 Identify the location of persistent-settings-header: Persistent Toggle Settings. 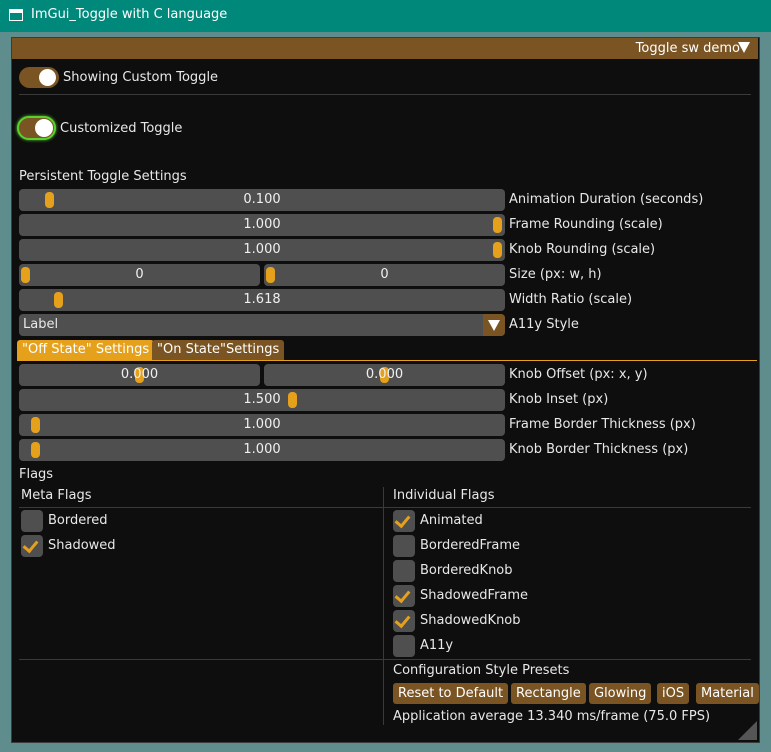
(103, 176).